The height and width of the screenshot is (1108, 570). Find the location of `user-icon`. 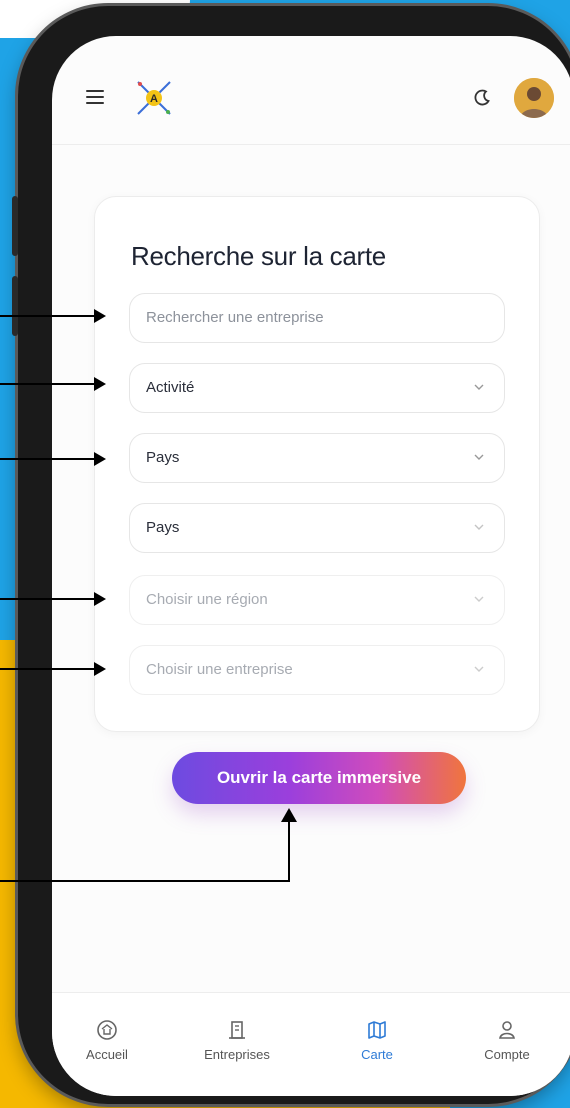

user-icon is located at coordinates (507, 1030).